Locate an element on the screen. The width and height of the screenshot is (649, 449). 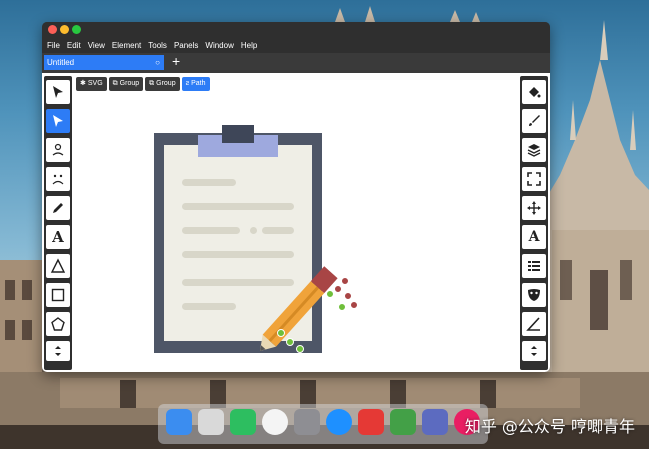
breadcrumb-svg: ✱ SVG is located at coordinates (91, 84).